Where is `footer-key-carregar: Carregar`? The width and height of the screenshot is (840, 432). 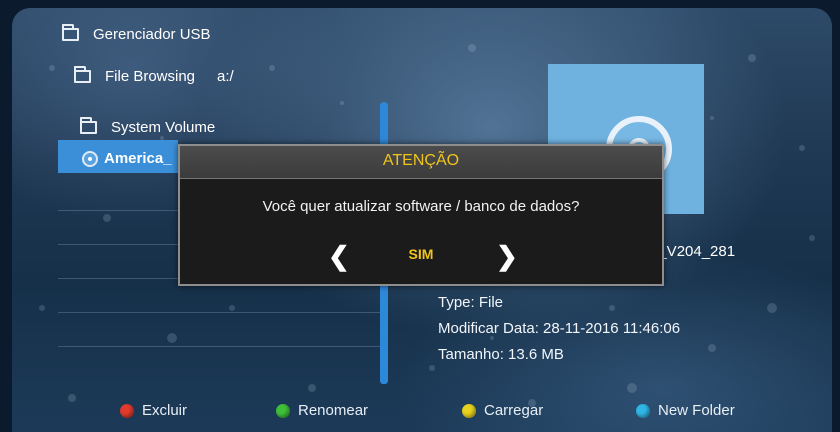
footer-key-carregar: Carregar is located at coordinates (502, 410).